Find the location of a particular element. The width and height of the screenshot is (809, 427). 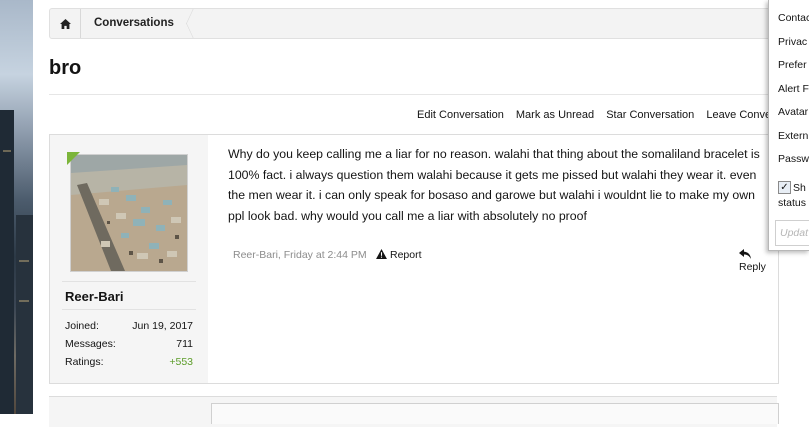

stat-ratings: Ratings: +553 is located at coordinates (129, 362).